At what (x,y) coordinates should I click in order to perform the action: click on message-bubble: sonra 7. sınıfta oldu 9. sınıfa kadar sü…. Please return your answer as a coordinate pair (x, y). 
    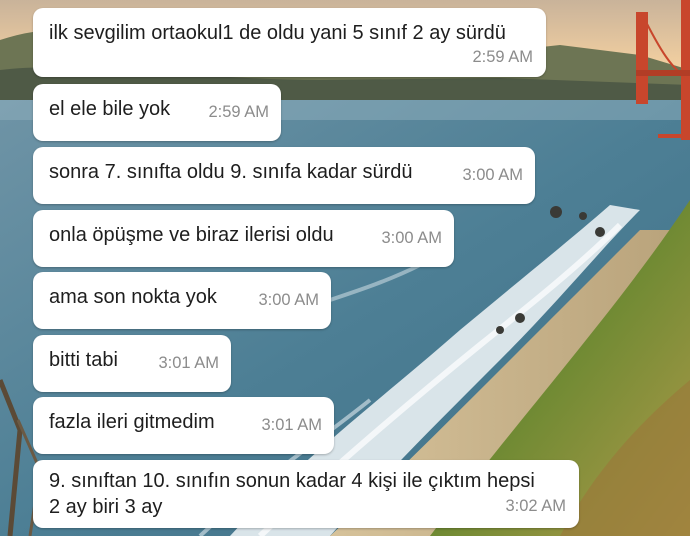
    Looking at the image, I should click on (284, 175).